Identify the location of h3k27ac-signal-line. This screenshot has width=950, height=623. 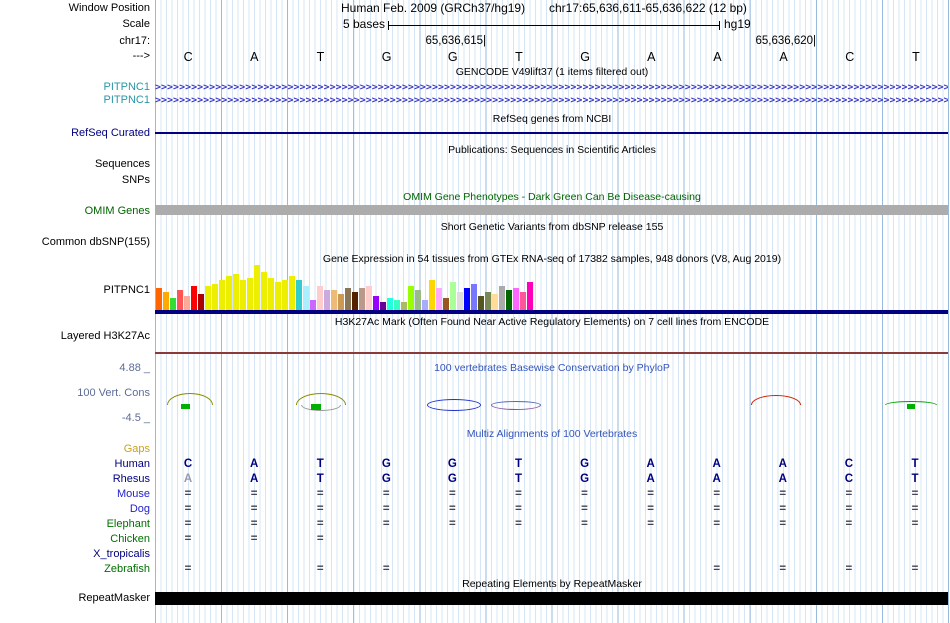
(551, 353).